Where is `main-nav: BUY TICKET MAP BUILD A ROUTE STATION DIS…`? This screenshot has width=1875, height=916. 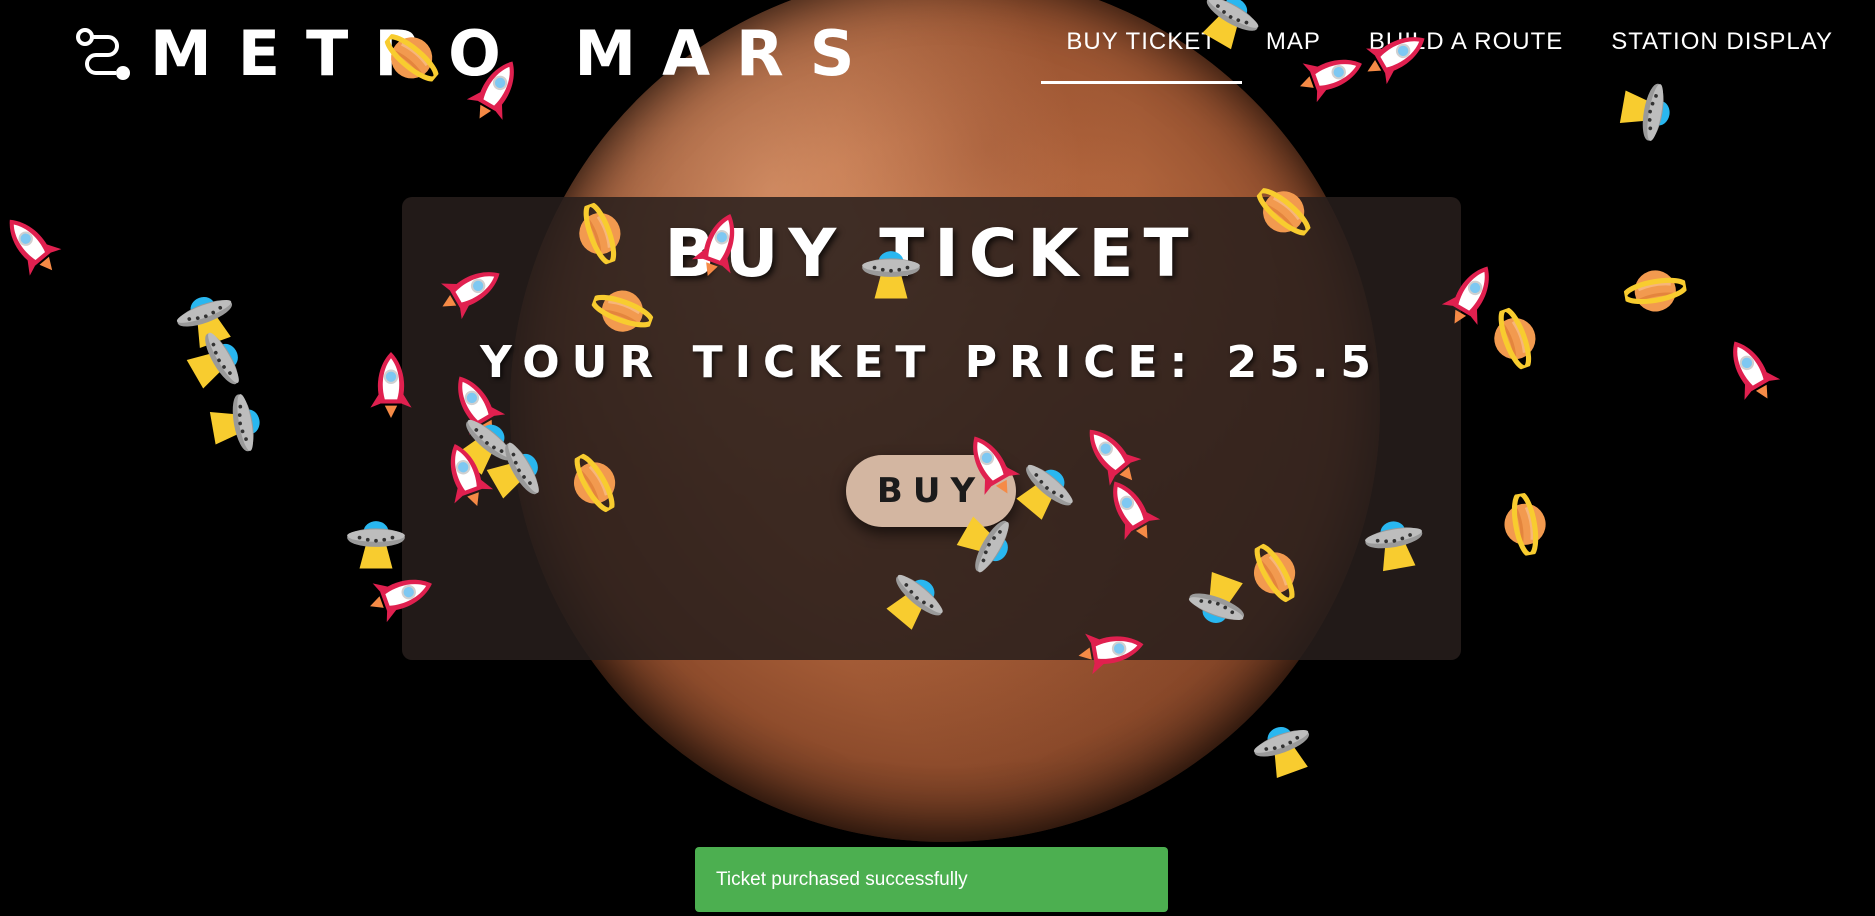 main-nav: BUY TICKET MAP BUILD A ROUTE STATION DIS… is located at coordinates (1449, 42).